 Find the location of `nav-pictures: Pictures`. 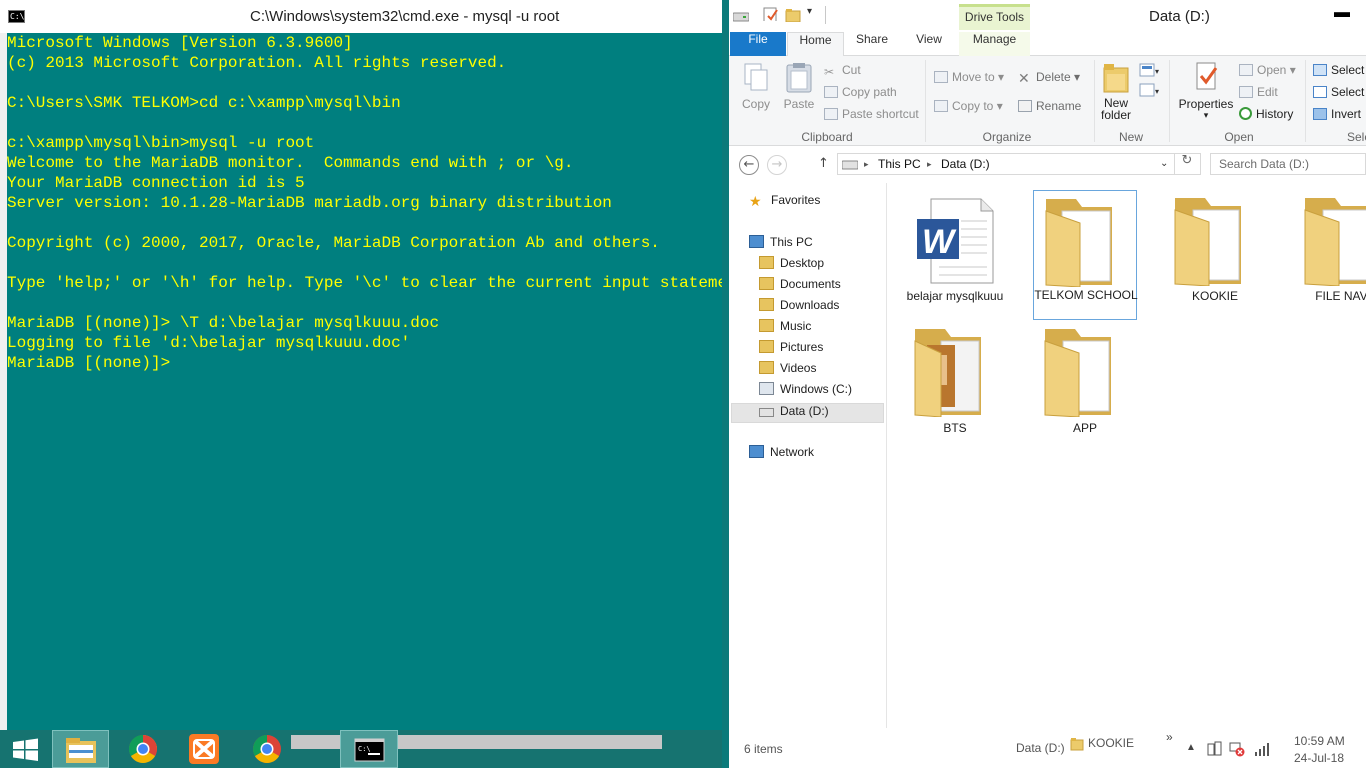

nav-pictures: Pictures is located at coordinates (791, 350).